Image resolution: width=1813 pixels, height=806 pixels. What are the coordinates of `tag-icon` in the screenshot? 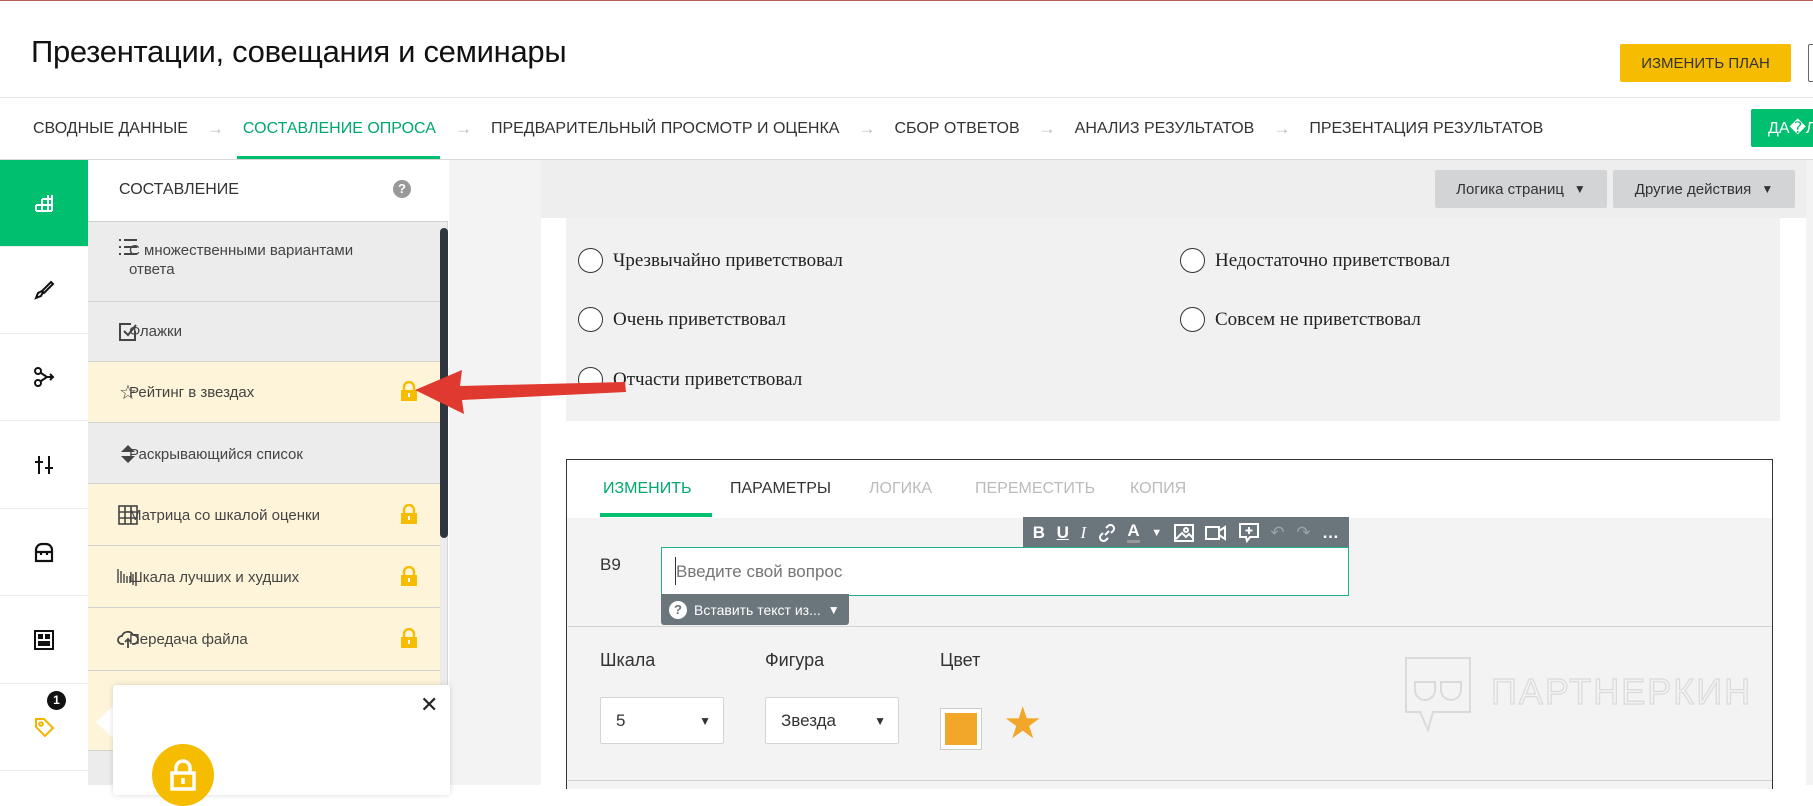 It's located at (45, 728).